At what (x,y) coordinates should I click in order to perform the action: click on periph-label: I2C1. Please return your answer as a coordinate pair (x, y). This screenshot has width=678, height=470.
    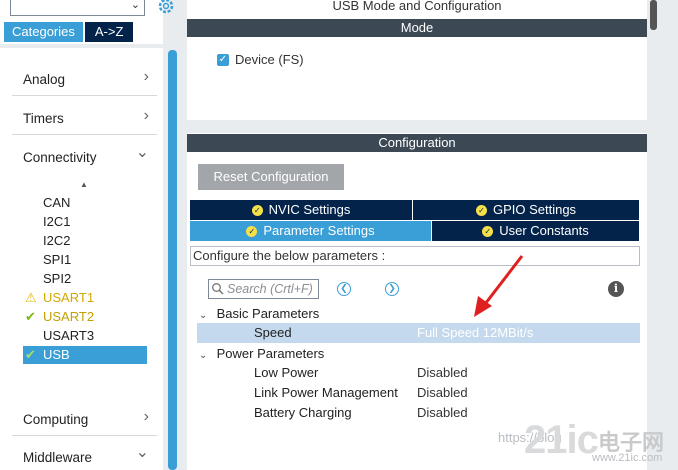
    Looking at the image, I should click on (57, 221).